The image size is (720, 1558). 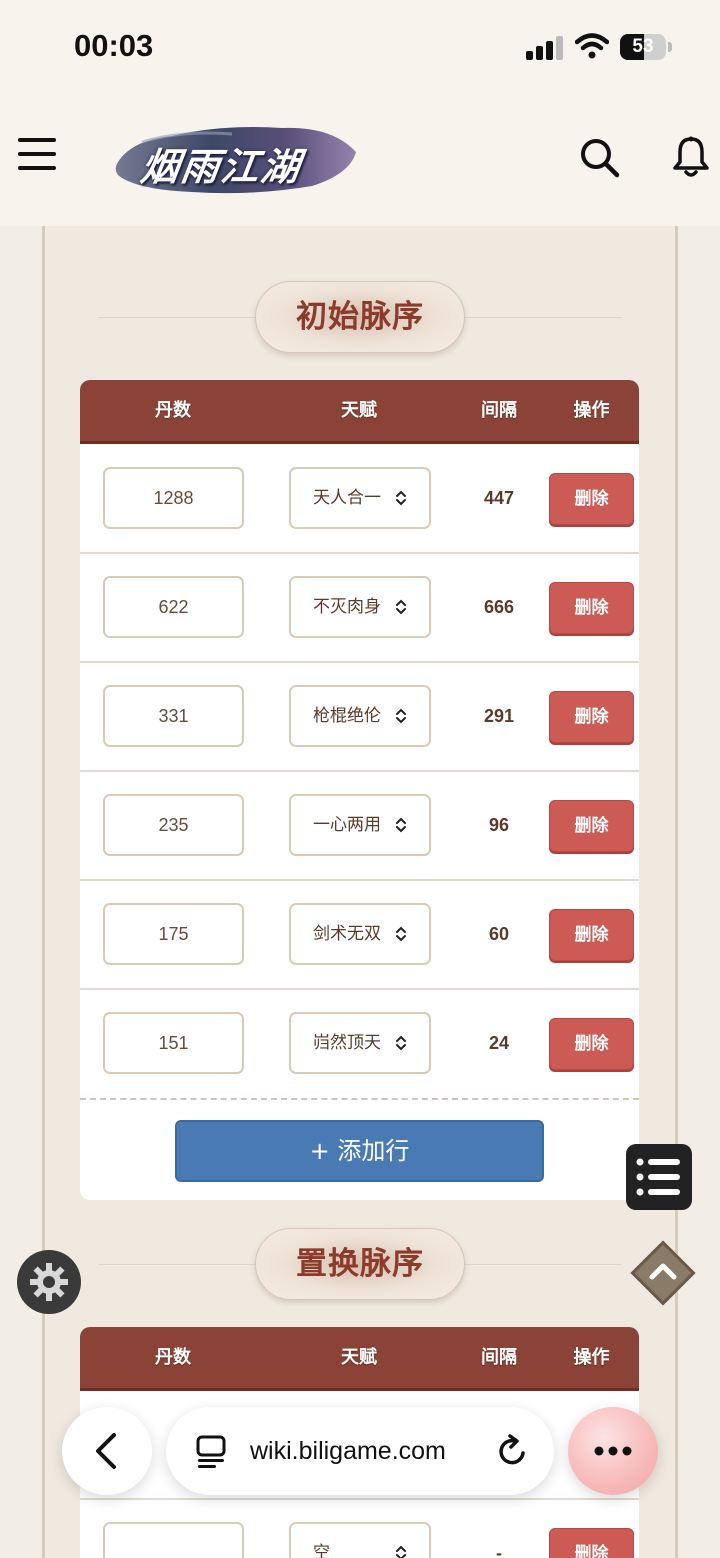 I want to click on hamburger-menu-icon, so click(x=37, y=154).